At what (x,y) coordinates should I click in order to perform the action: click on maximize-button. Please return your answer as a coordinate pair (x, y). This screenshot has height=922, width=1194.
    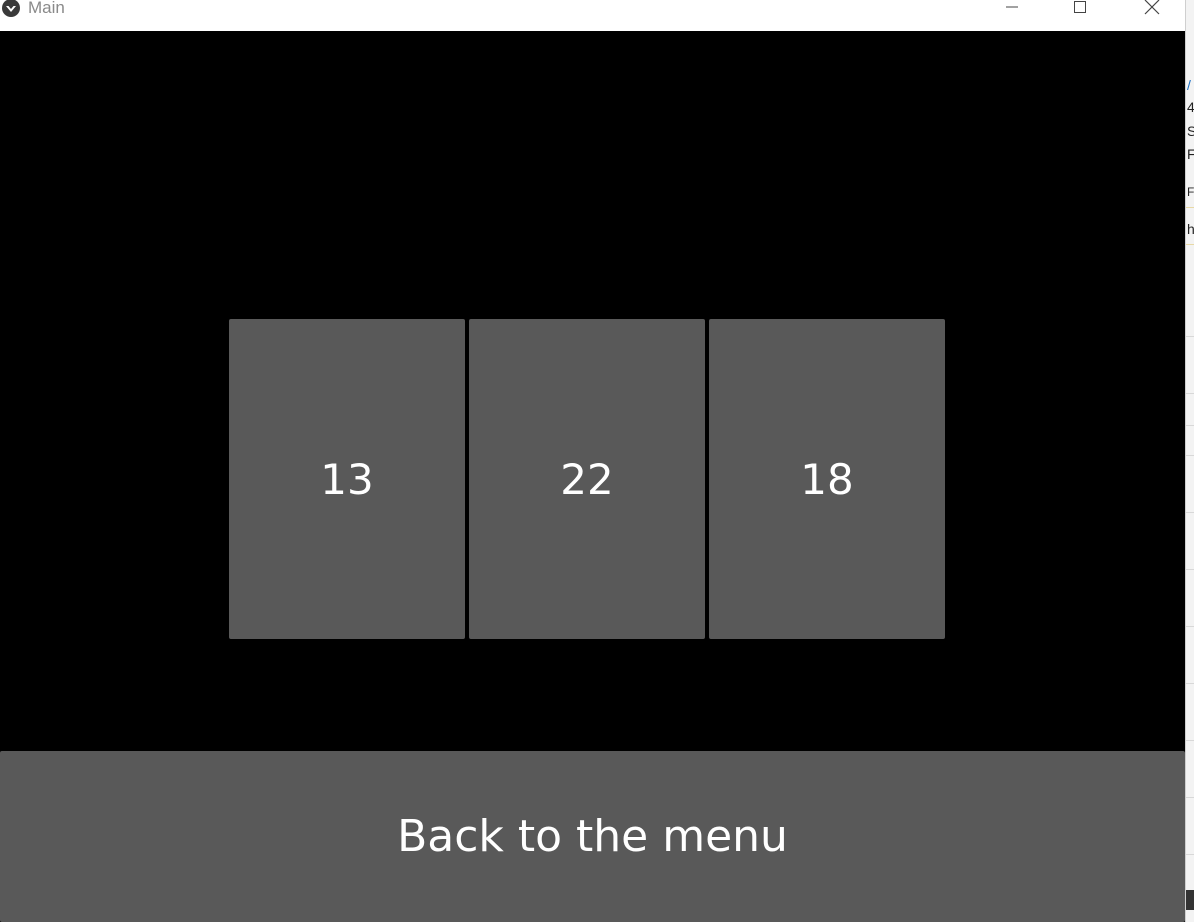
    Looking at the image, I should click on (1080, 11).